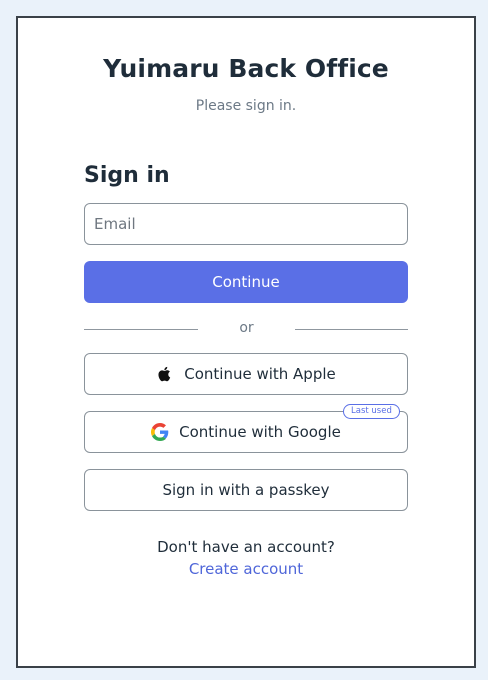 This screenshot has width=488, height=680. Describe the element at coordinates (260, 374) in the screenshot. I see `apple-button-label: Continue with Apple` at that location.